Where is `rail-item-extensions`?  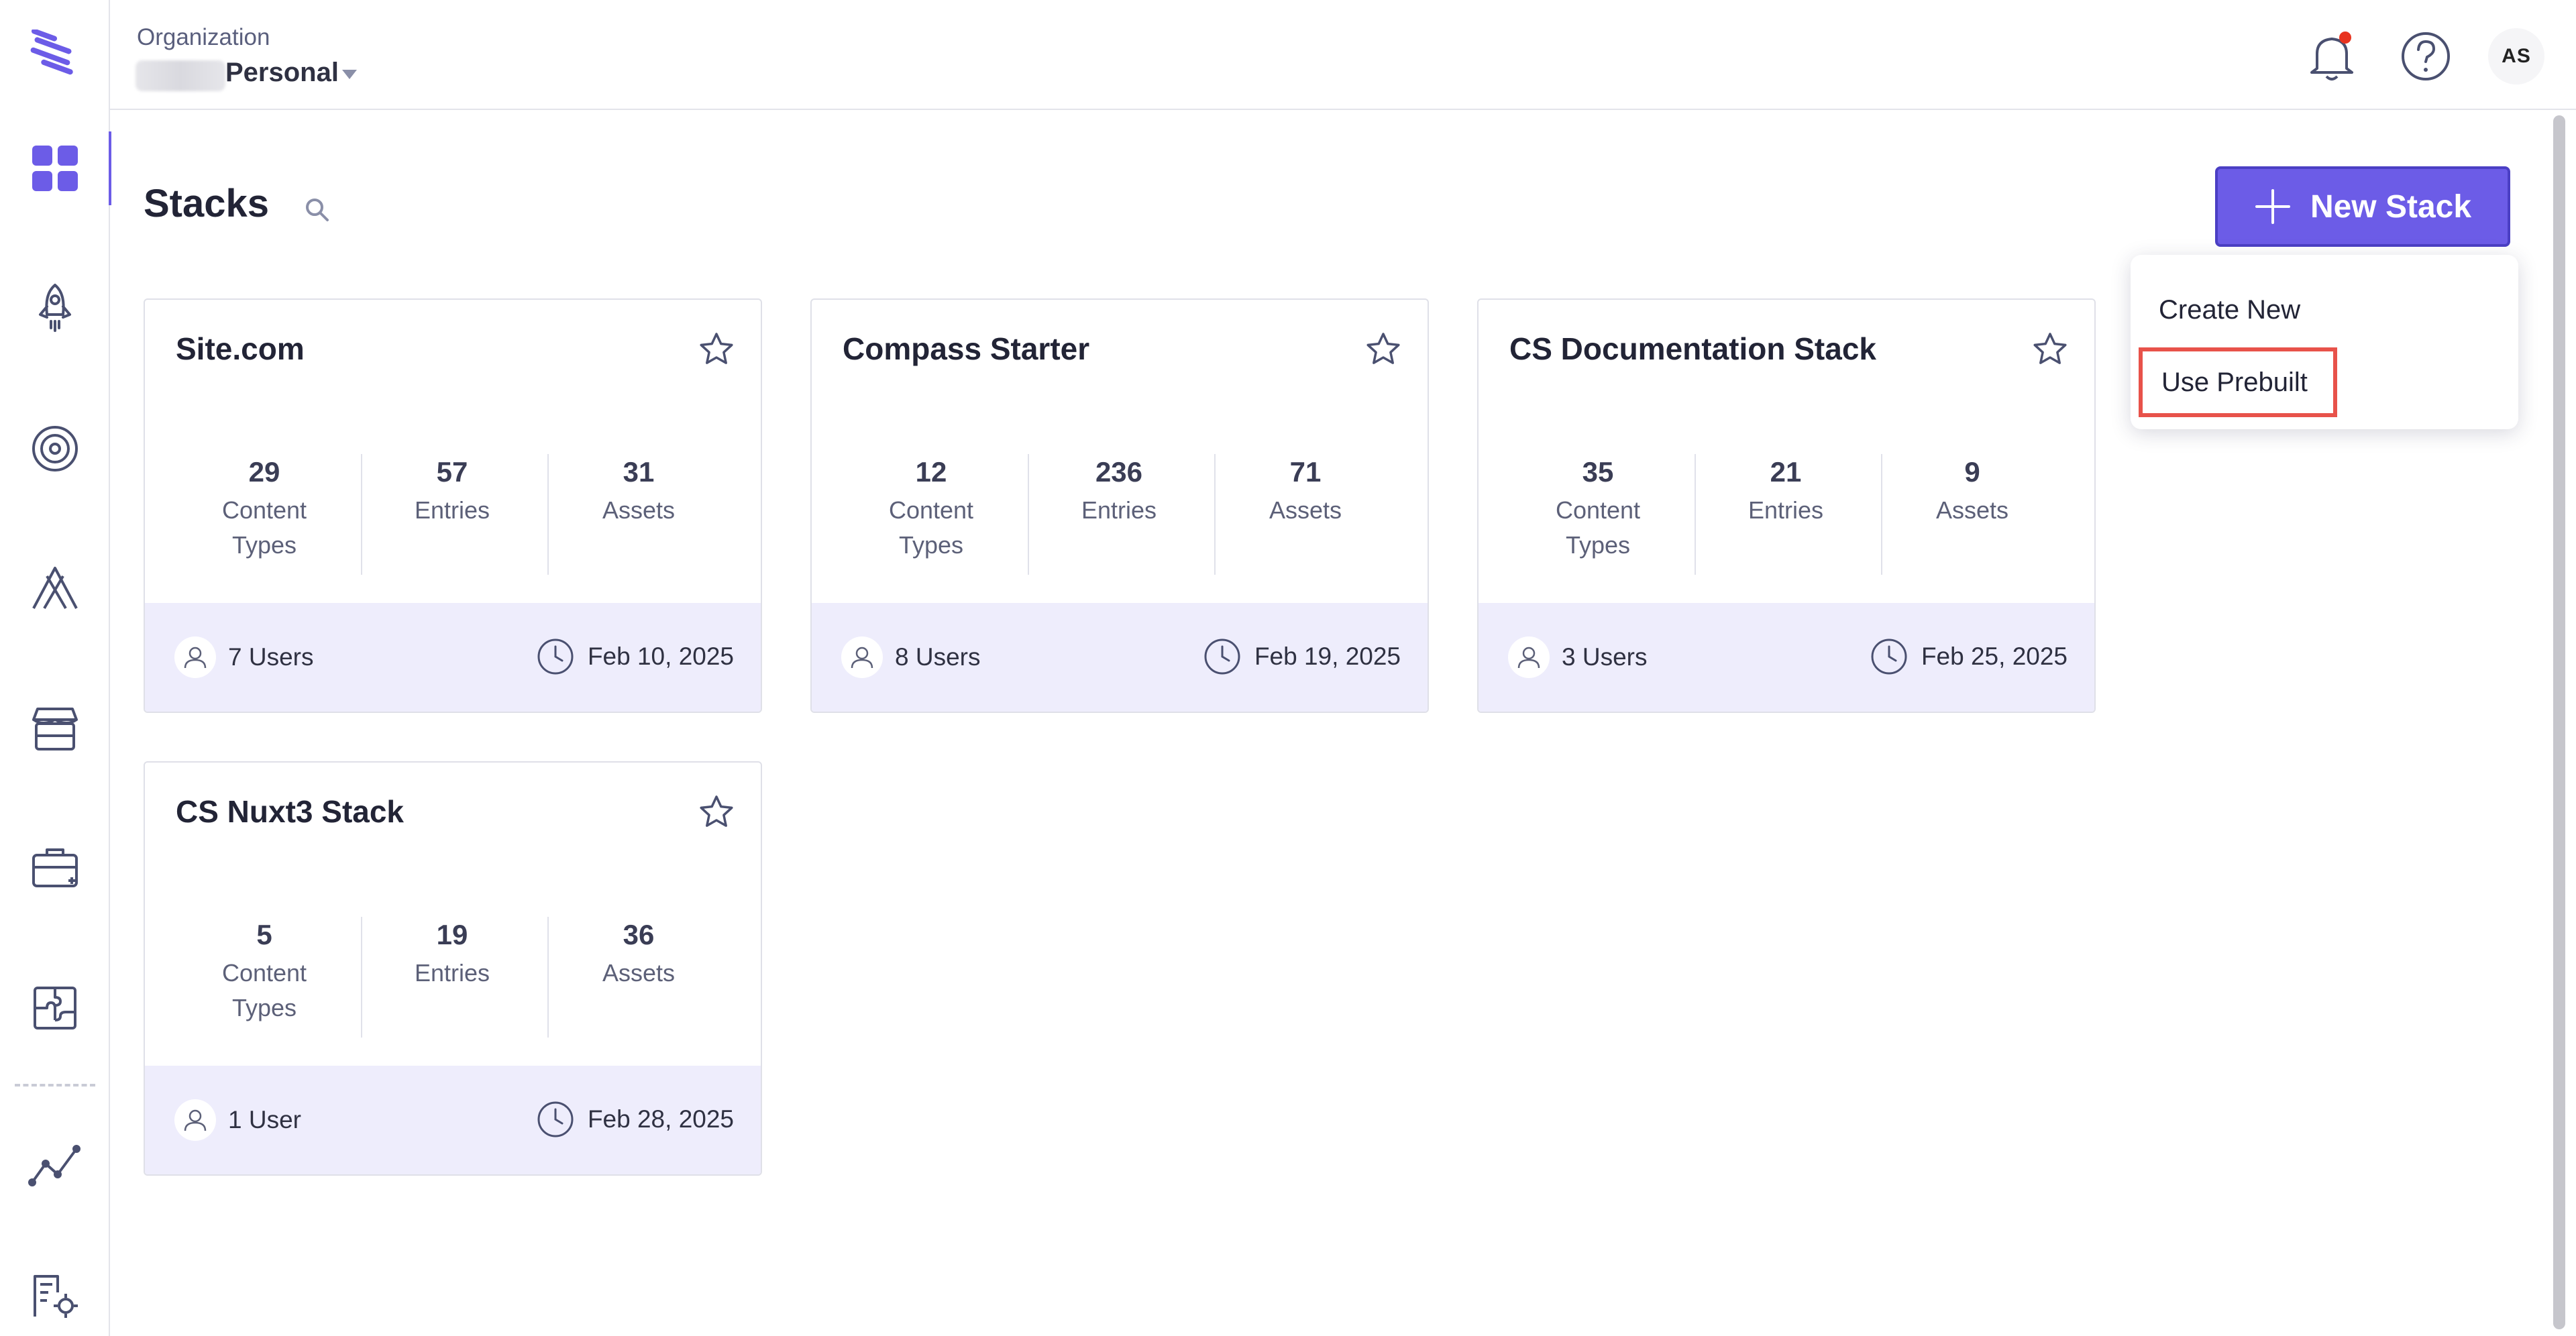 rail-item-extensions is located at coordinates (55, 1008).